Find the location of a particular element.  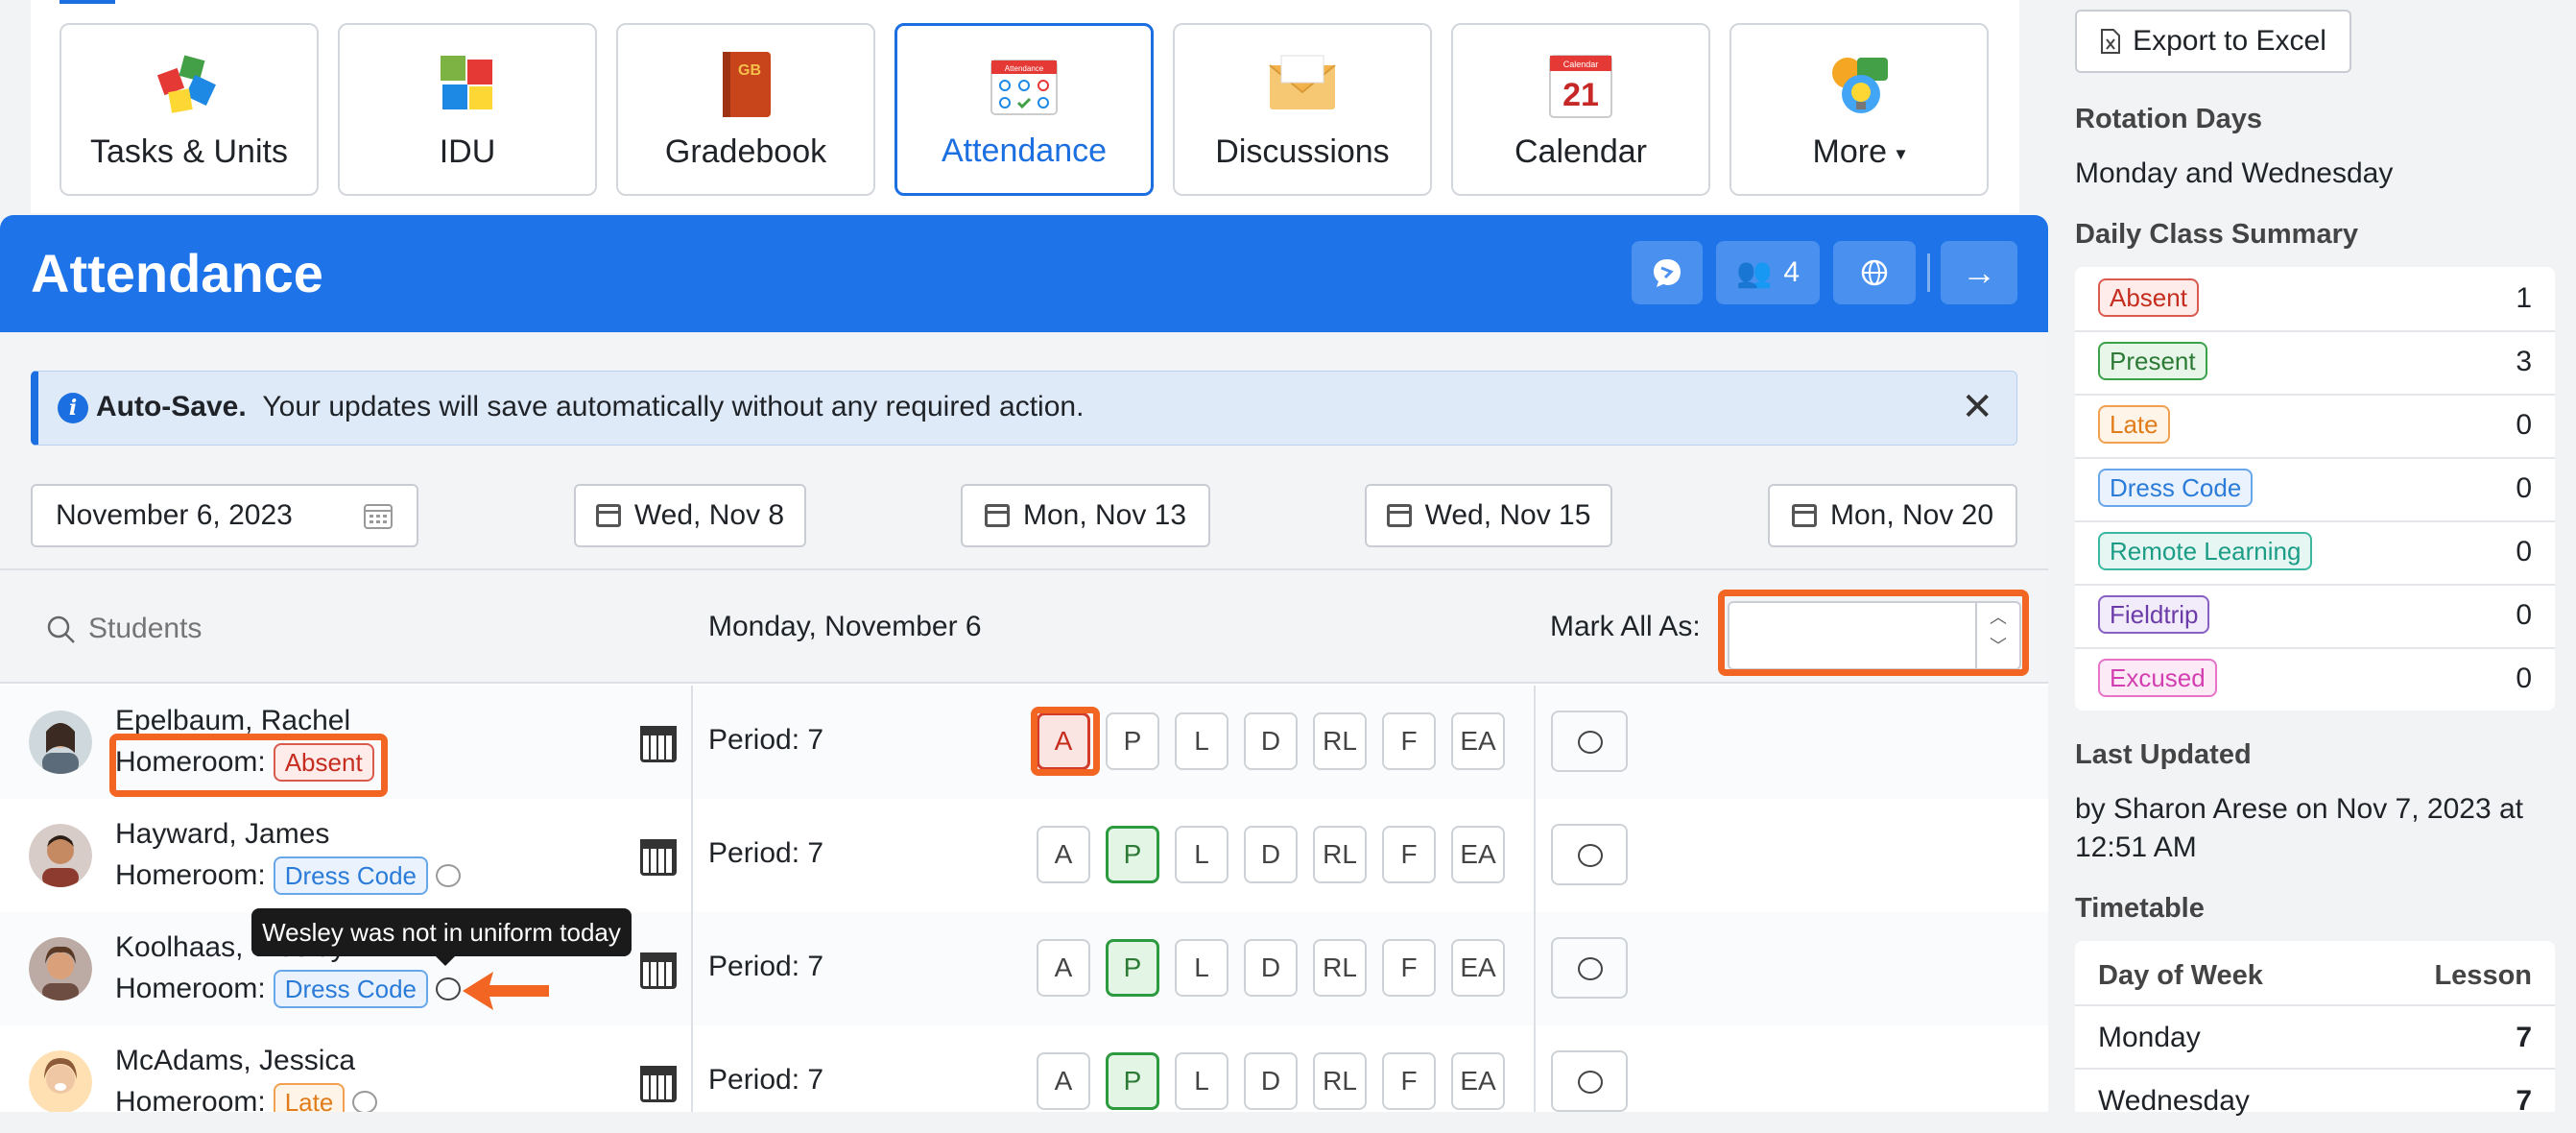

tool-more: More ▾ is located at coordinates (1859, 110).